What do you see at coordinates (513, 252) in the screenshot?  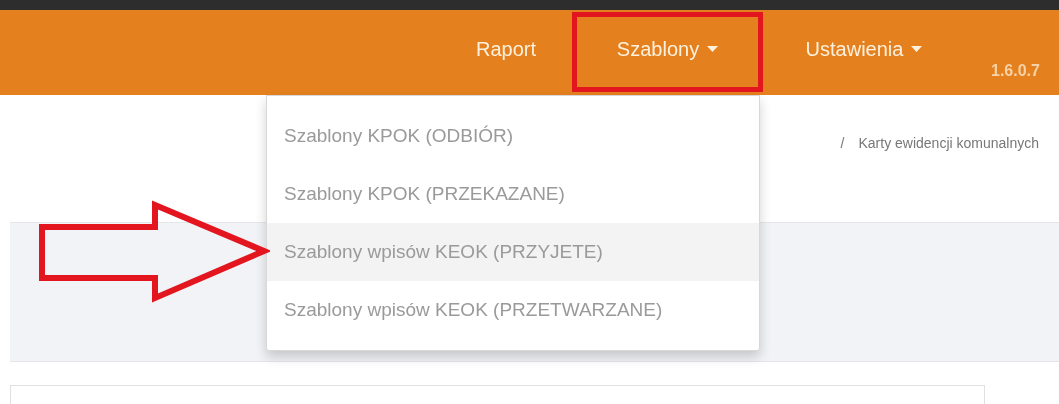 I see `menu-item: Szablony wpisów KEOK (PRZYJETE)` at bounding box center [513, 252].